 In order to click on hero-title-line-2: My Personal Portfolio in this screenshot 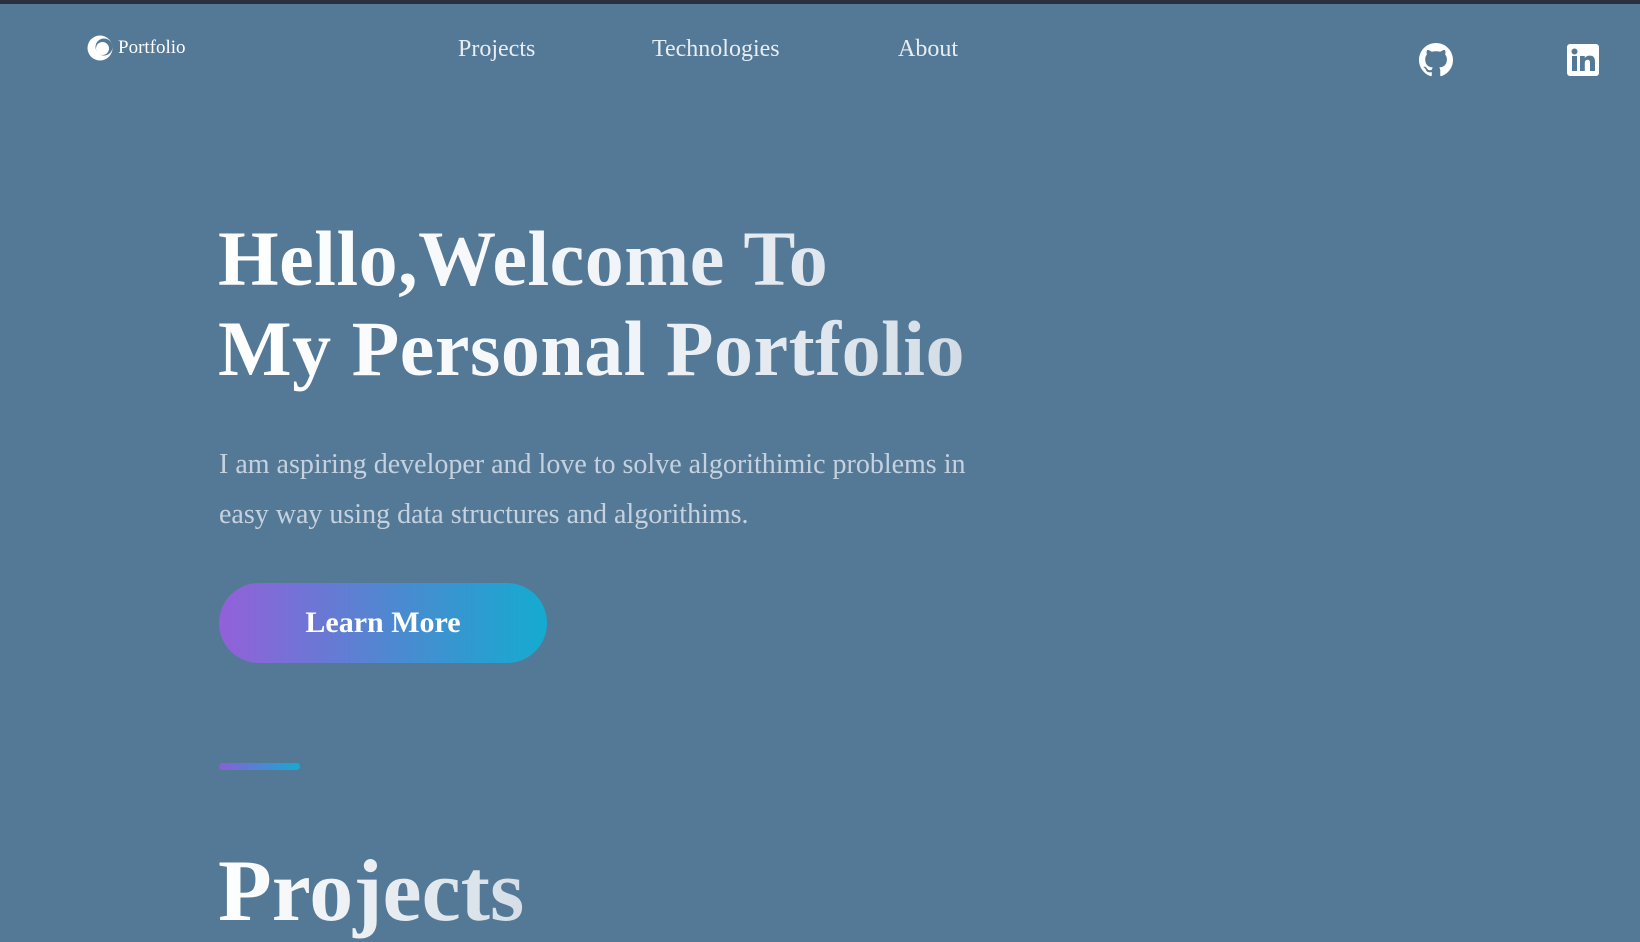, I will do `click(591, 348)`.